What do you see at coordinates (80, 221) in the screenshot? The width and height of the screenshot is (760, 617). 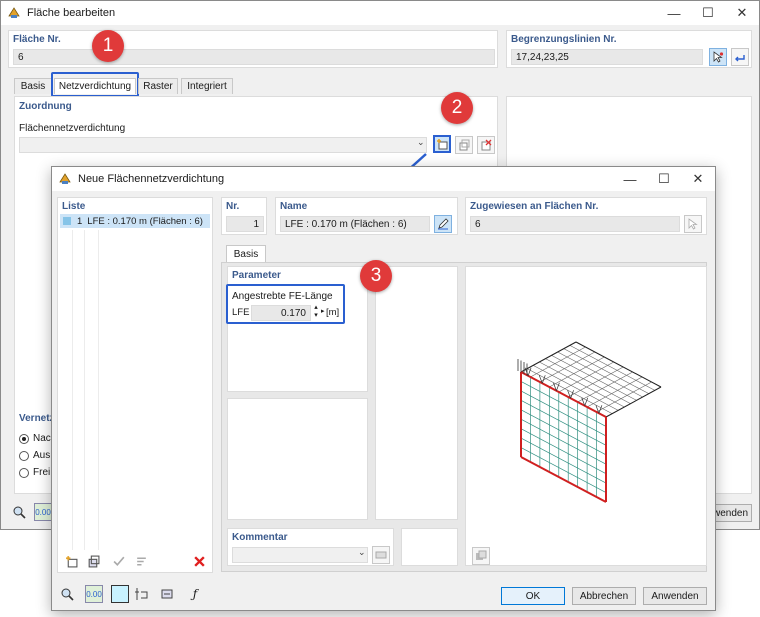 I see `list-item-nr: 1` at bounding box center [80, 221].